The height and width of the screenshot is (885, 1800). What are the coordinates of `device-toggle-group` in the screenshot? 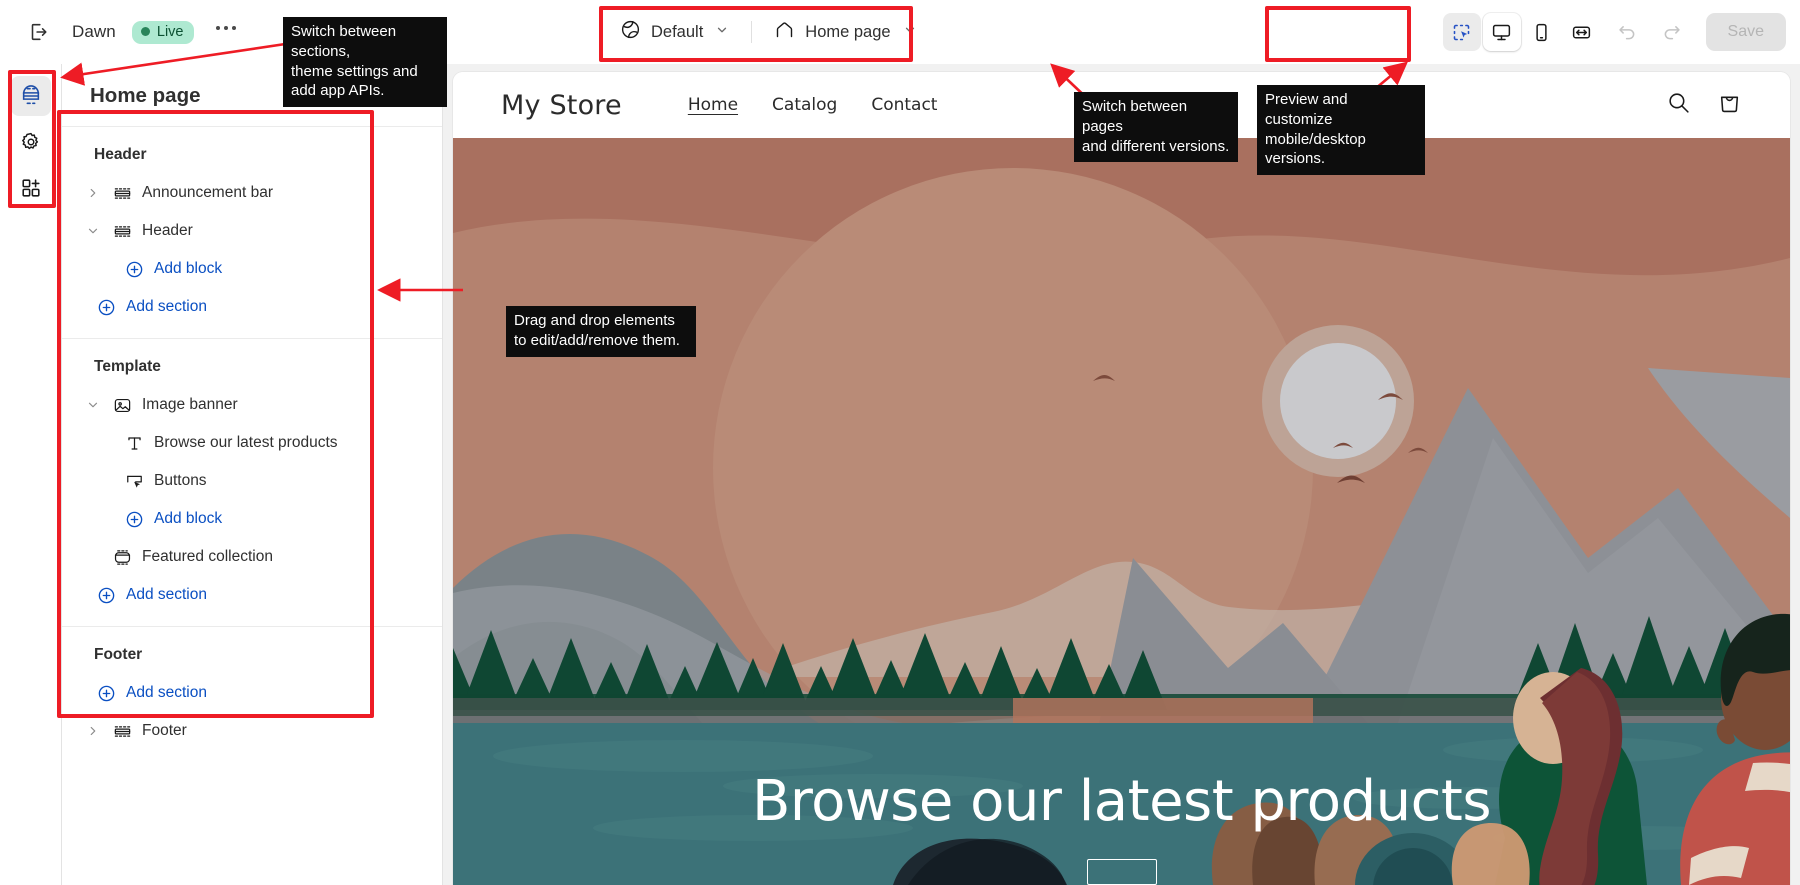 It's located at (1521, 32).